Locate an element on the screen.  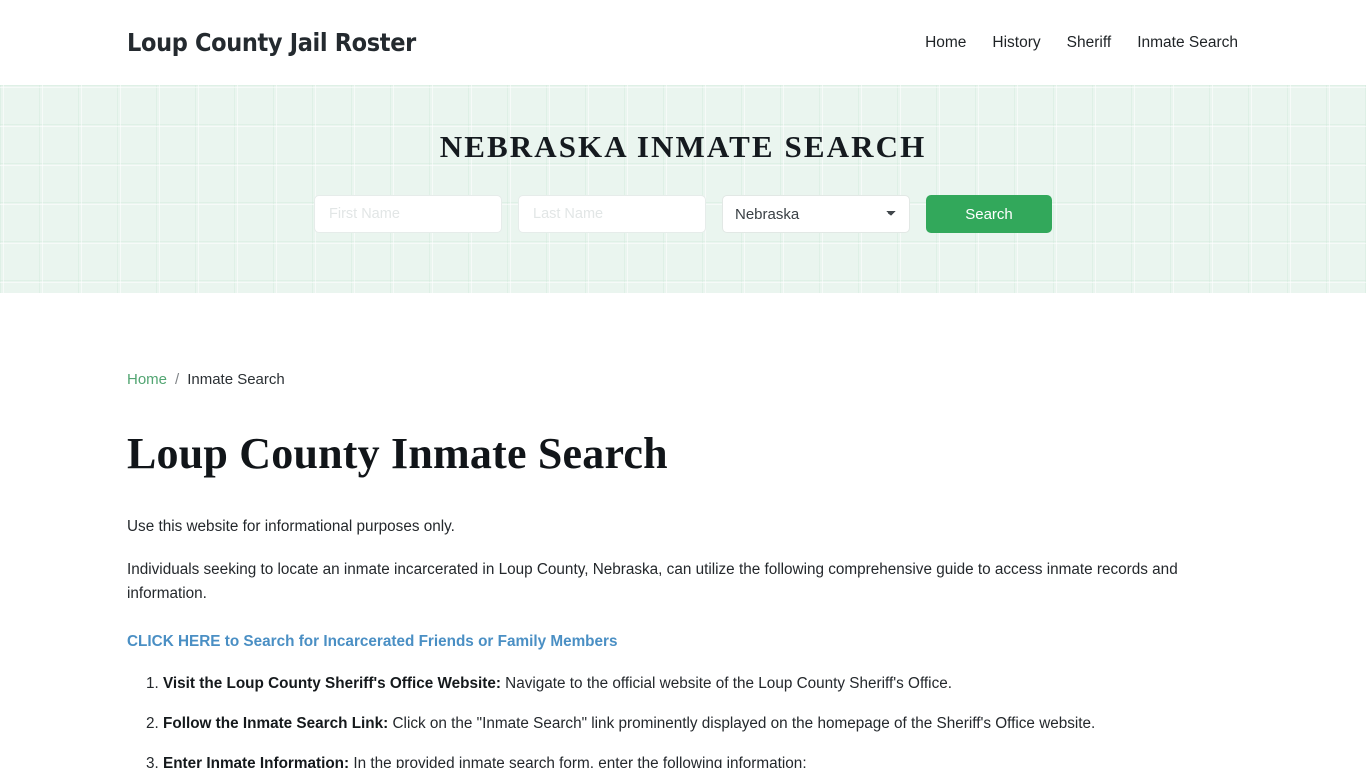
breadcrumb: Home / Inmate Search is located at coordinates (682, 340).